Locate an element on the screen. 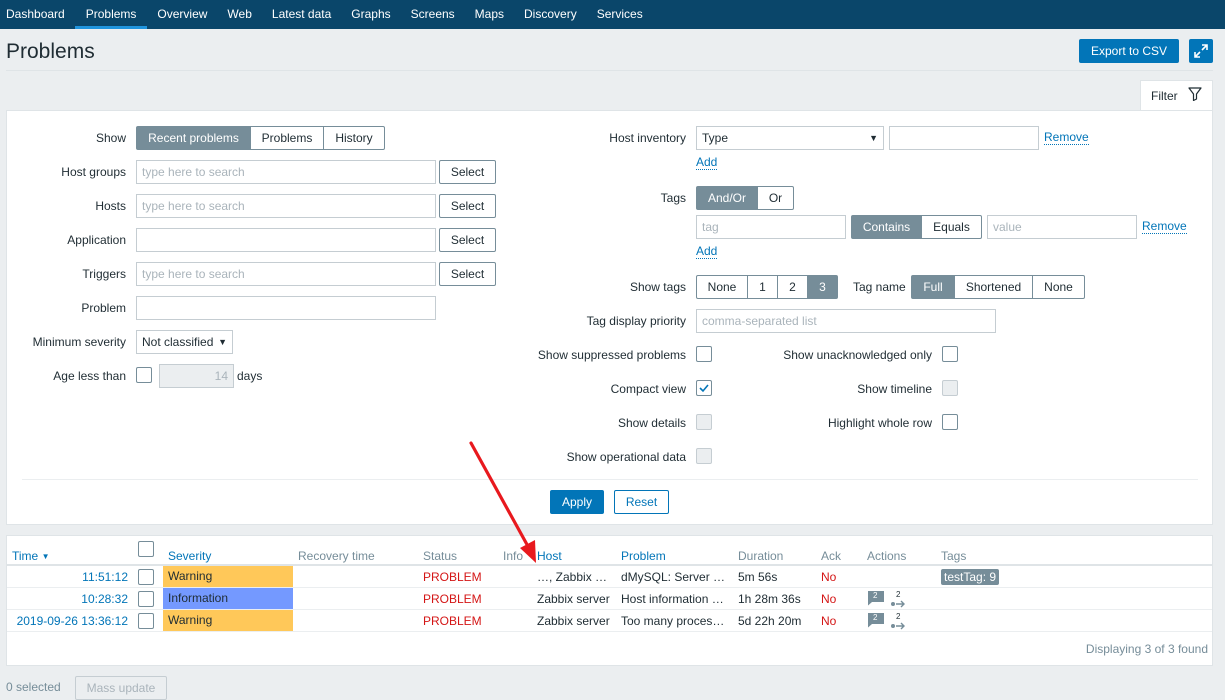 This screenshot has height=700, width=1225. show-history: History is located at coordinates (354, 138).